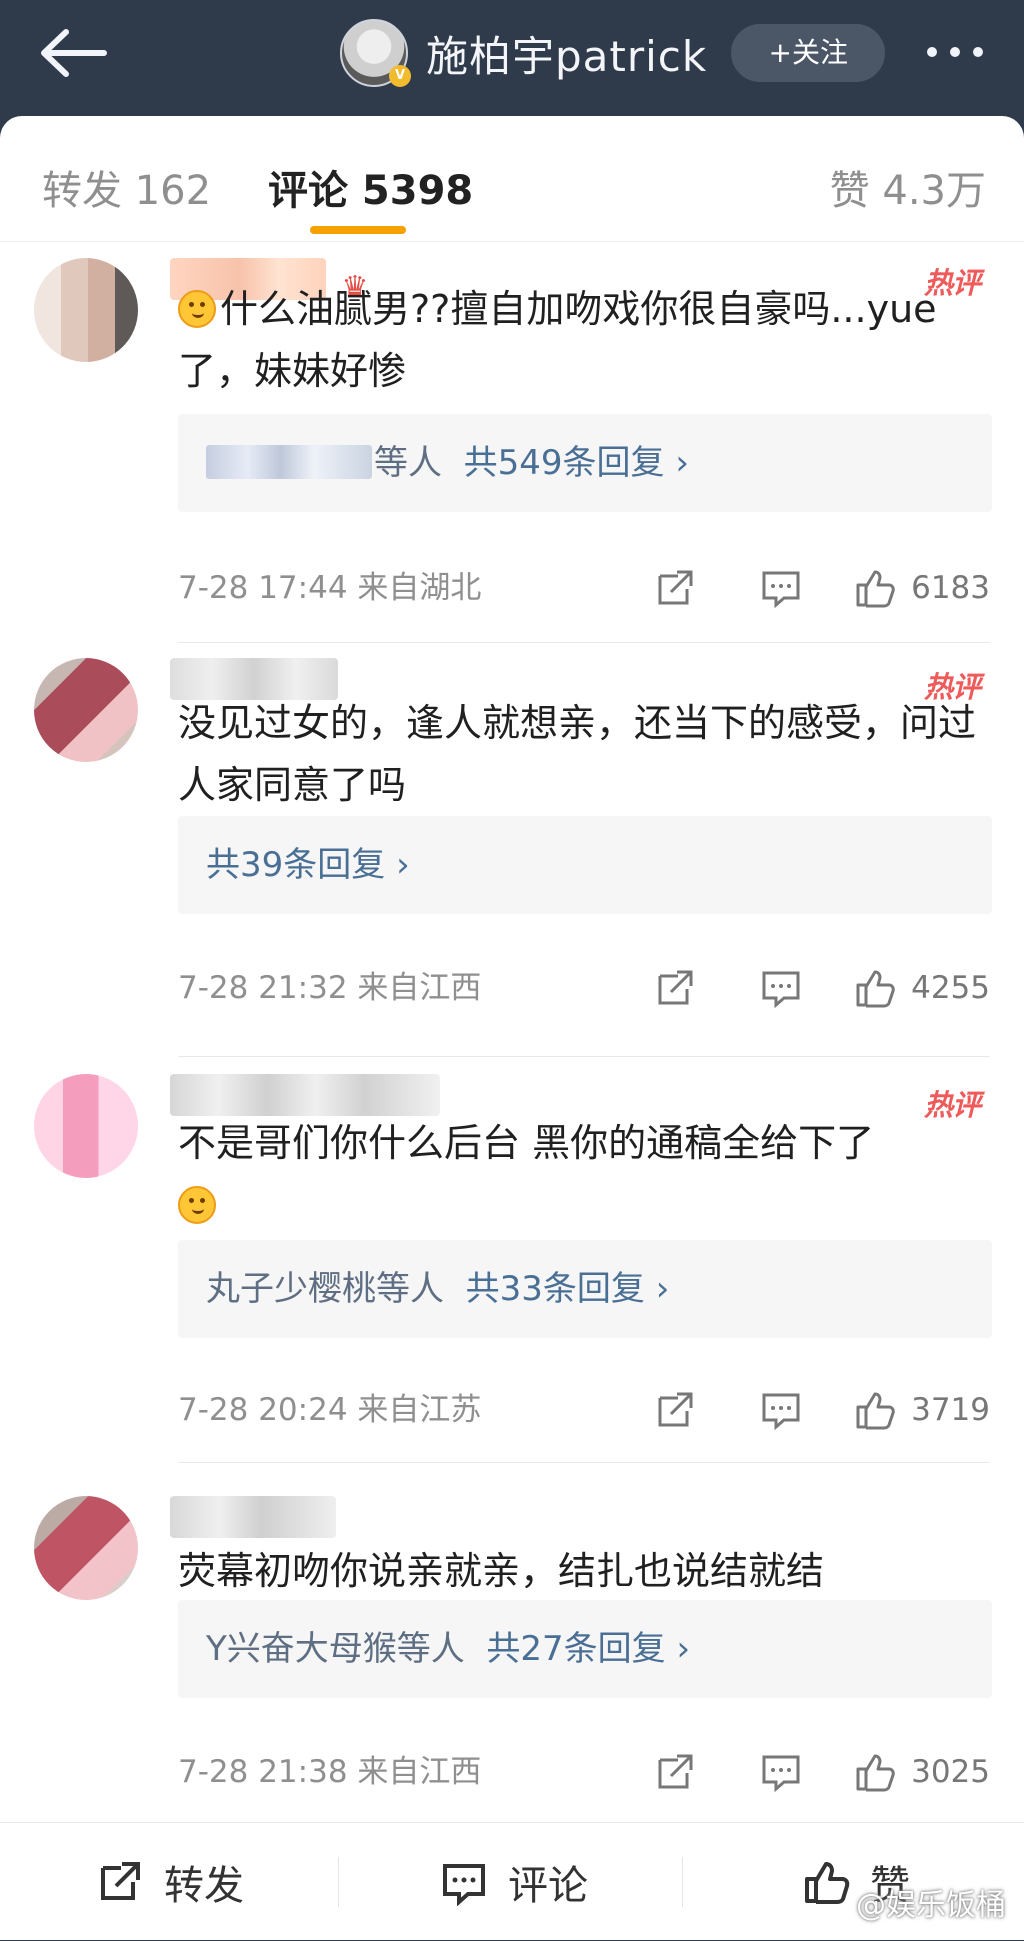 Image resolution: width=1024 pixels, height=1941 pixels. What do you see at coordinates (585, 1649) in the screenshot?
I see `reply-preview: Y兴奋大母猴等人 共27条回复 ›` at bounding box center [585, 1649].